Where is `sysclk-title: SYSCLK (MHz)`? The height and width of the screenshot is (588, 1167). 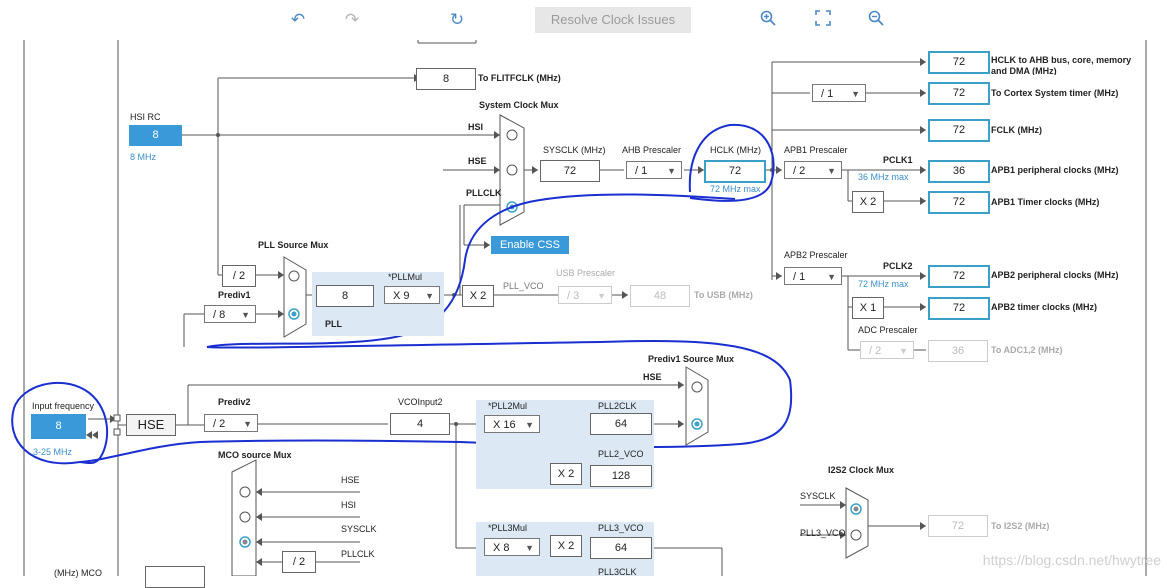
sysclk-title: SYSCLK (MHz) is located at coordinates (574, 150).